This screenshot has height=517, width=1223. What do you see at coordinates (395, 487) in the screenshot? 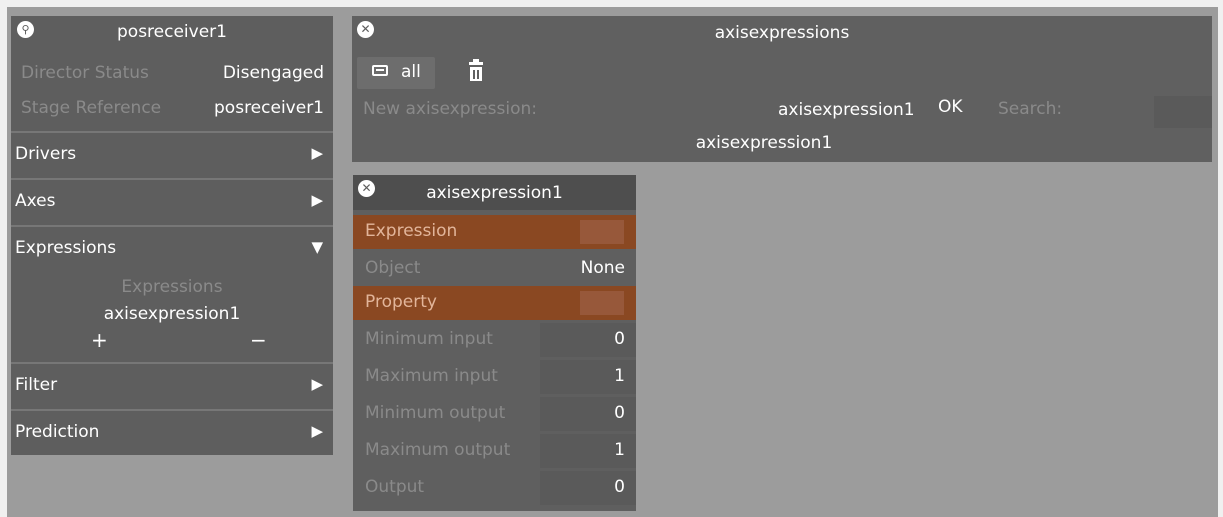
I see `output-label: Output` at bounding box center [395, 487].